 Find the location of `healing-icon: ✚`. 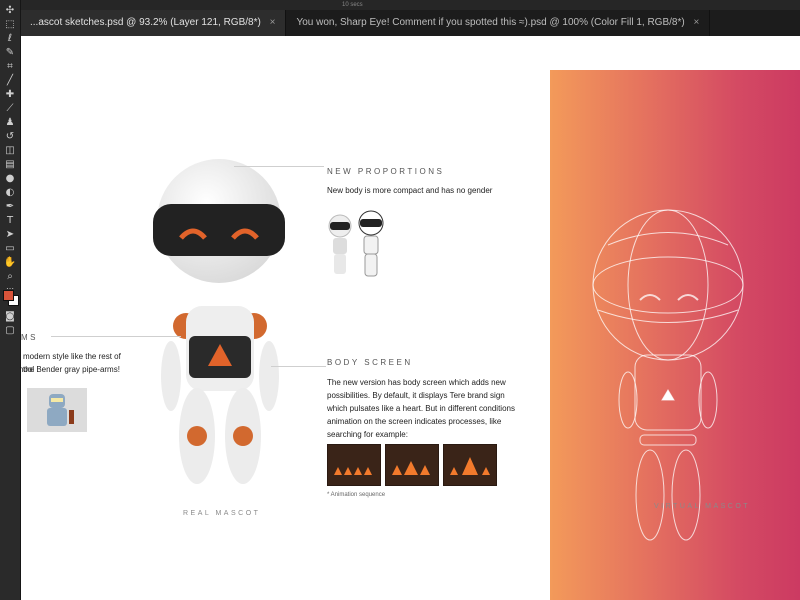

healing-icon: ✚ is located at coordinates (10, 94).